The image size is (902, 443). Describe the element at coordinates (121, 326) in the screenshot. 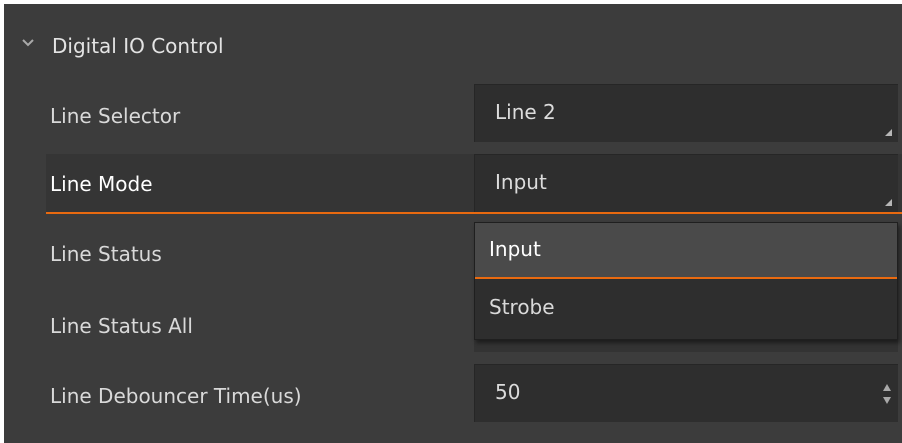

I see `line-status-all-label: Line Status All` at that location.